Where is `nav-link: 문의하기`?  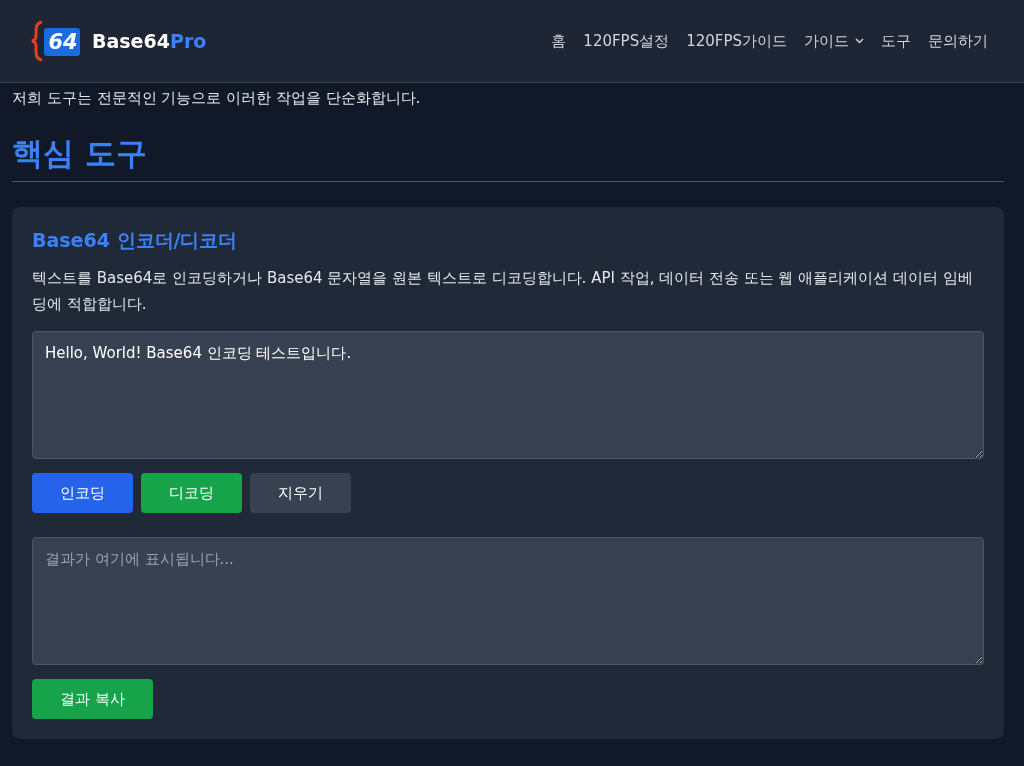 nav-link: 문의하기 is located at coordinates (958, 41).